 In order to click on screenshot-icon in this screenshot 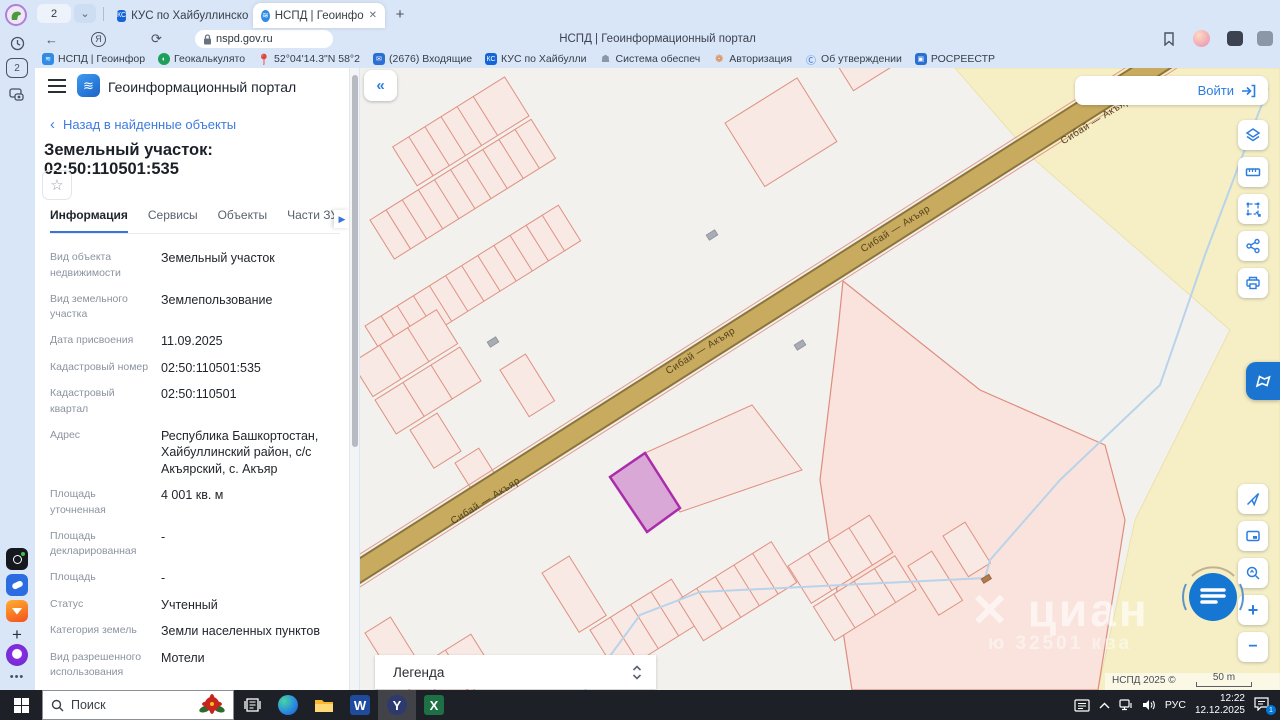, I will do `click(17, 95)`.